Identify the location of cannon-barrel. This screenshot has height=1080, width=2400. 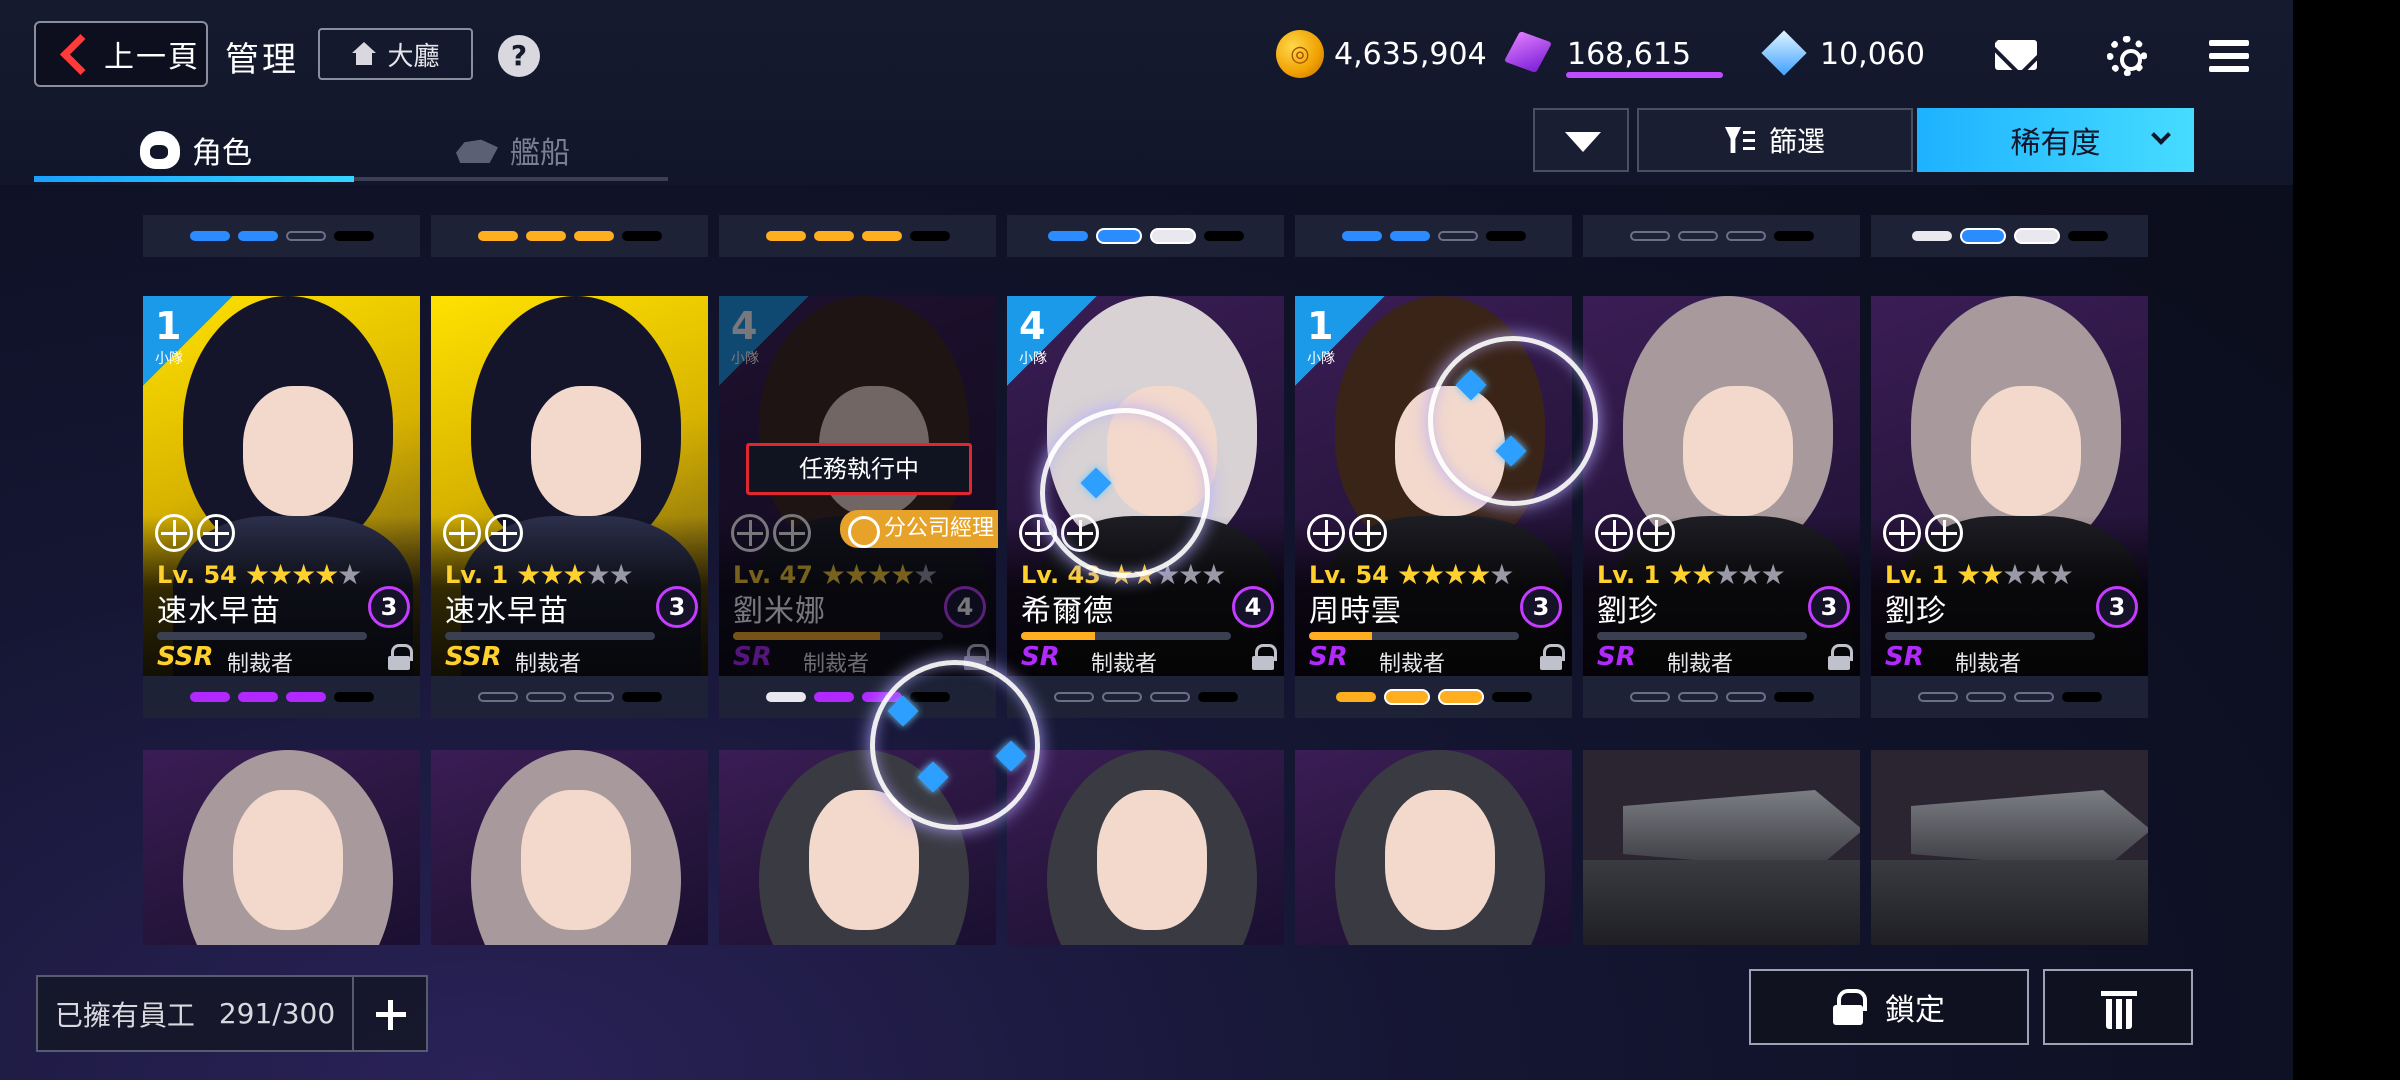
(2029, 830).